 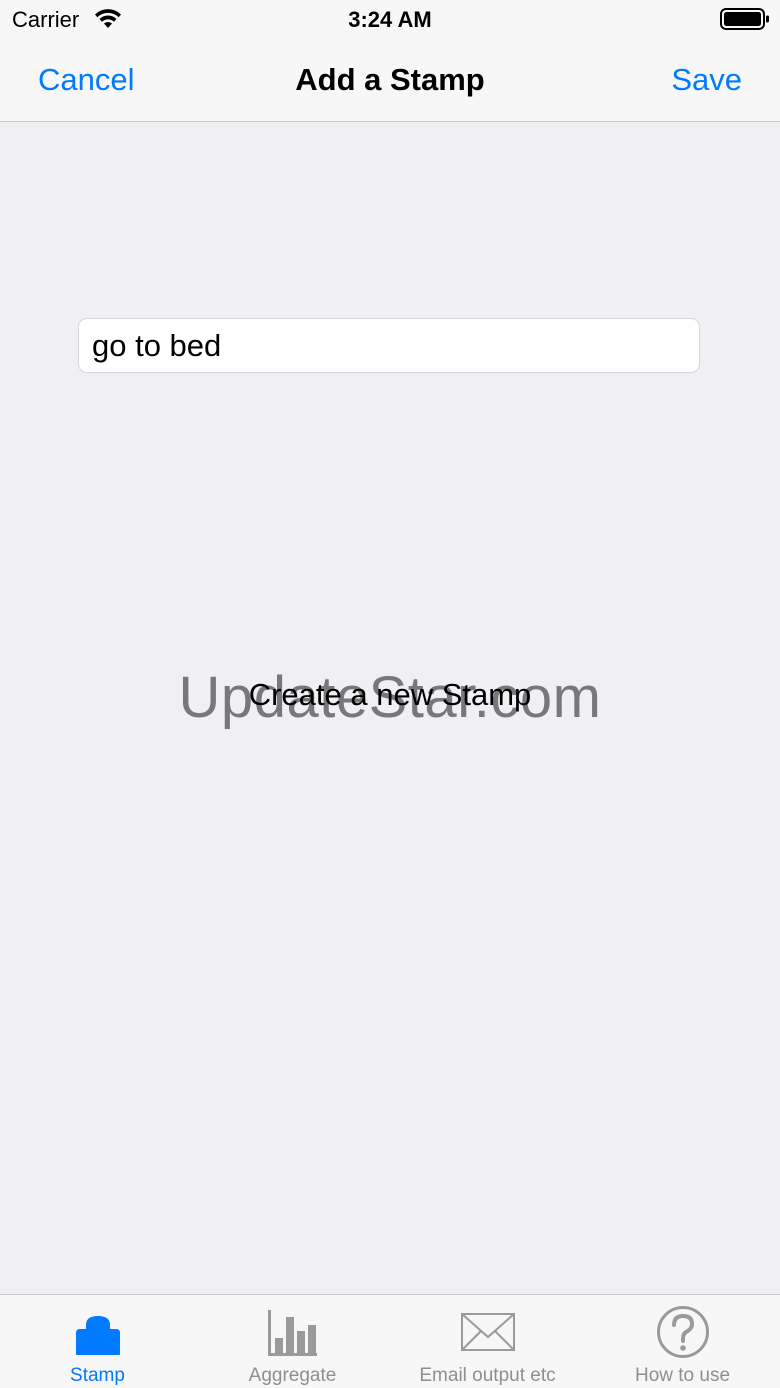 I want to click on tab-label: Stamp, so click(x=97, y=1375).